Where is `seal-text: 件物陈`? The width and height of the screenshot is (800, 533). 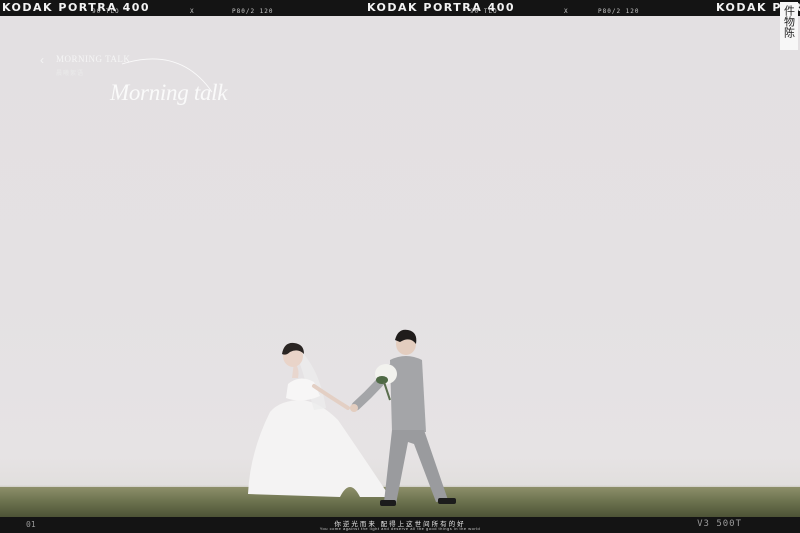 seal-text: 件物陈 is located at coordinates (789, 21).